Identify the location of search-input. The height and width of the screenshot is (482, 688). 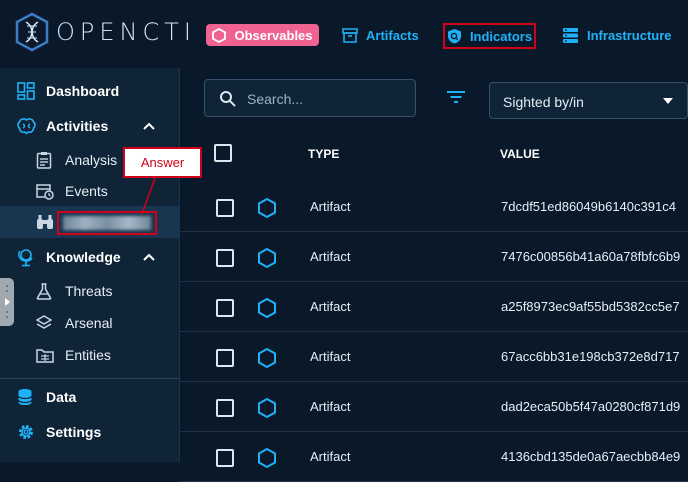
(327, 99).